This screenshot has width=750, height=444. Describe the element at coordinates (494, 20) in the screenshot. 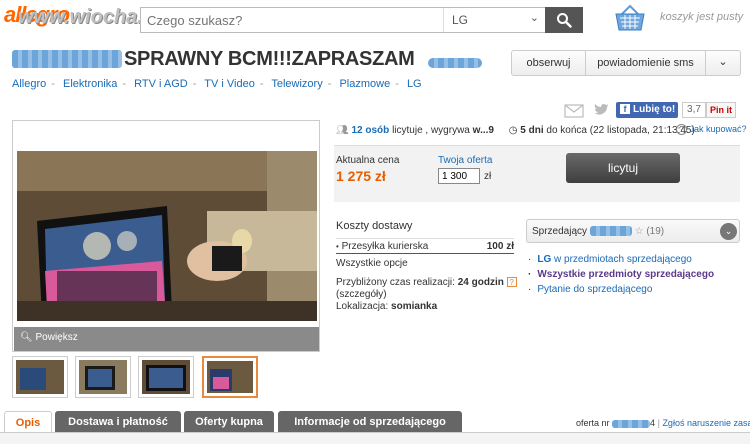

I see `category-select: LG ⌄` at that location.